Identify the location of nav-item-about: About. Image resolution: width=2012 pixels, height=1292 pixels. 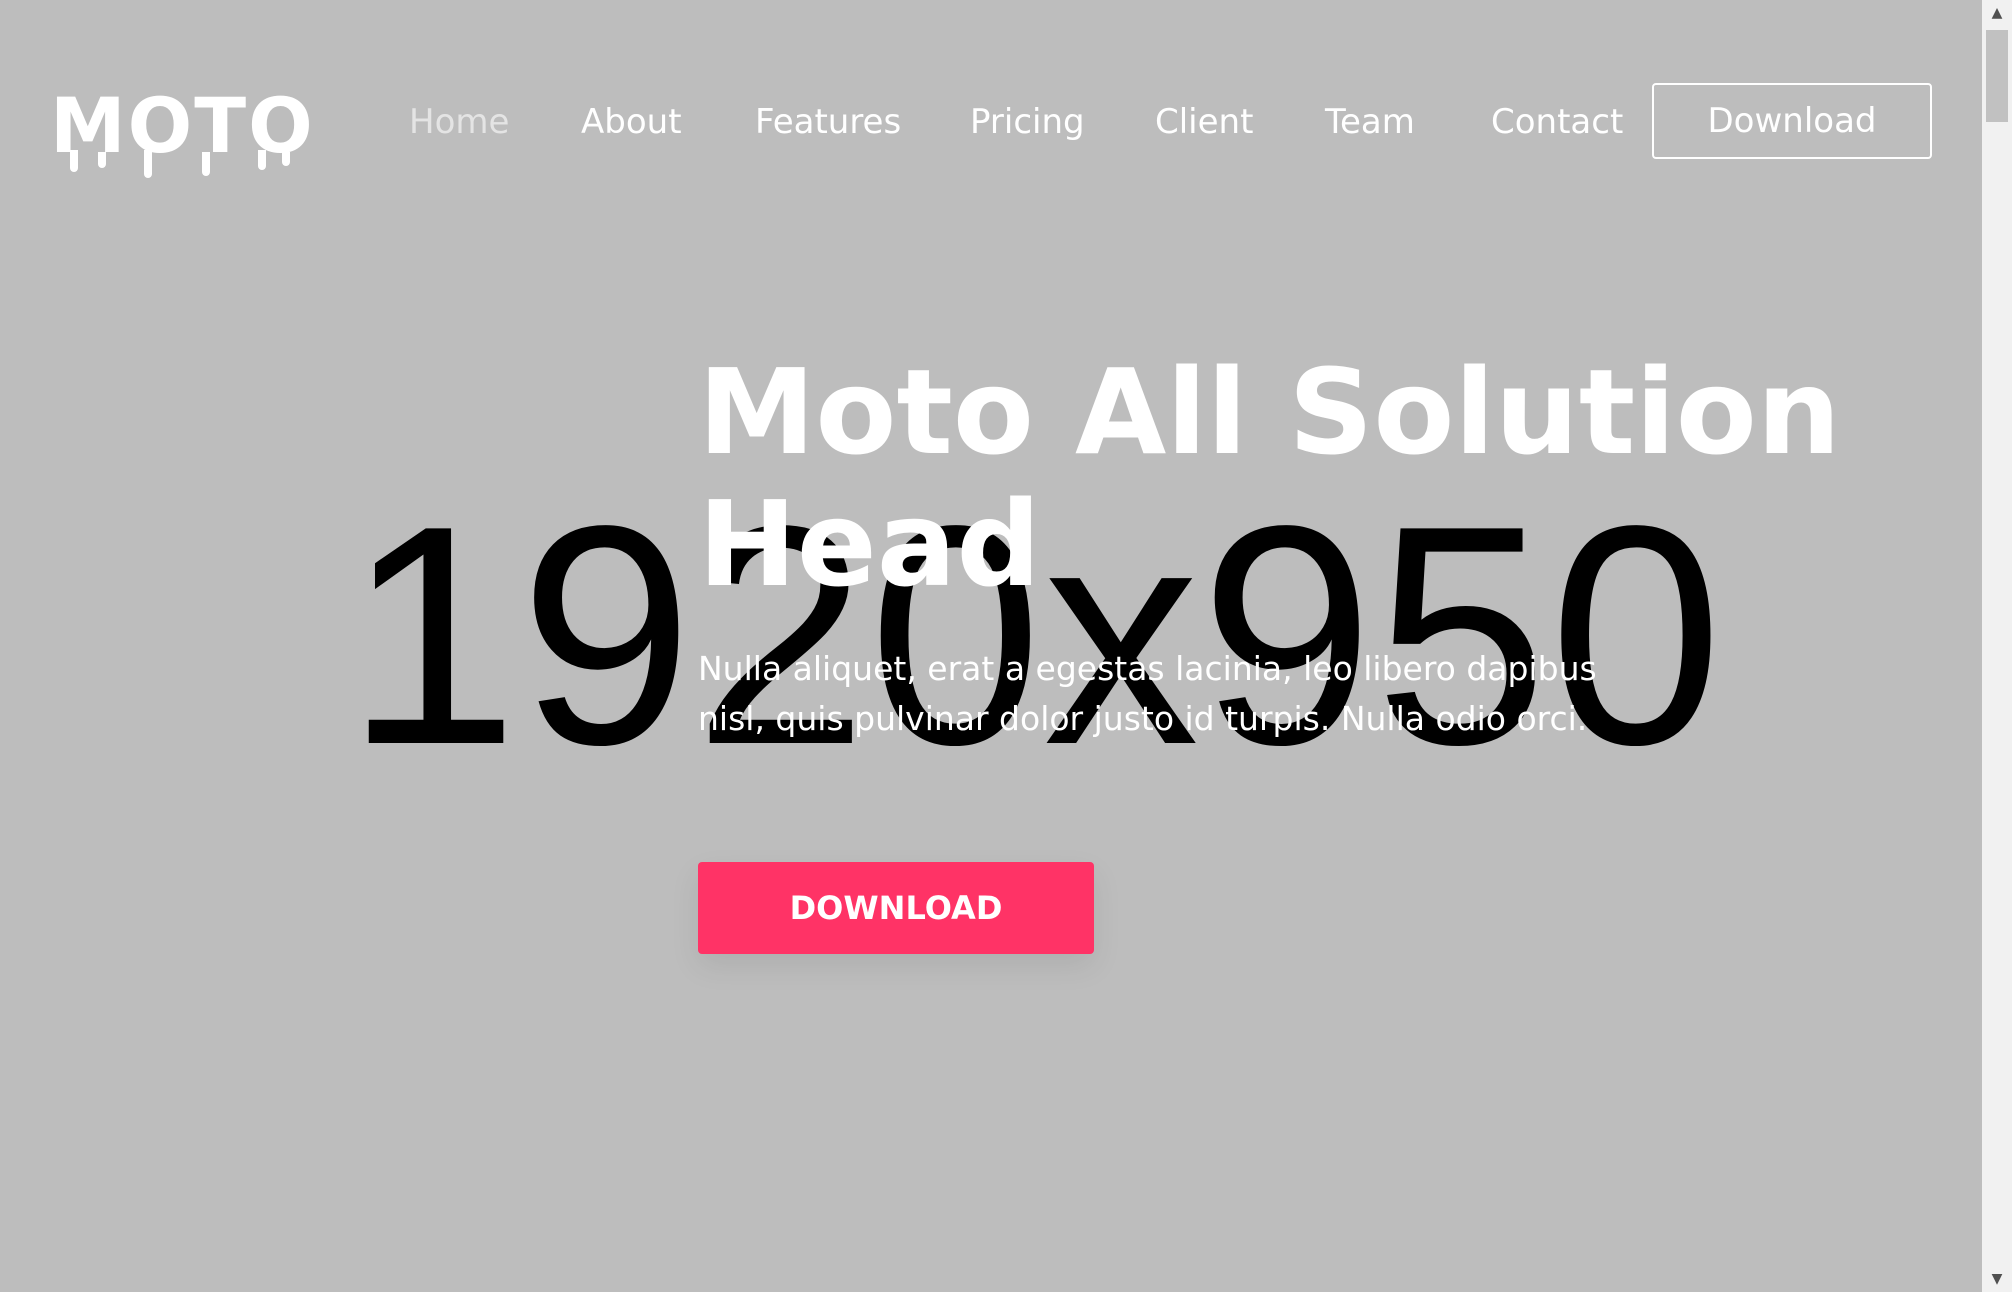
(631, 122).